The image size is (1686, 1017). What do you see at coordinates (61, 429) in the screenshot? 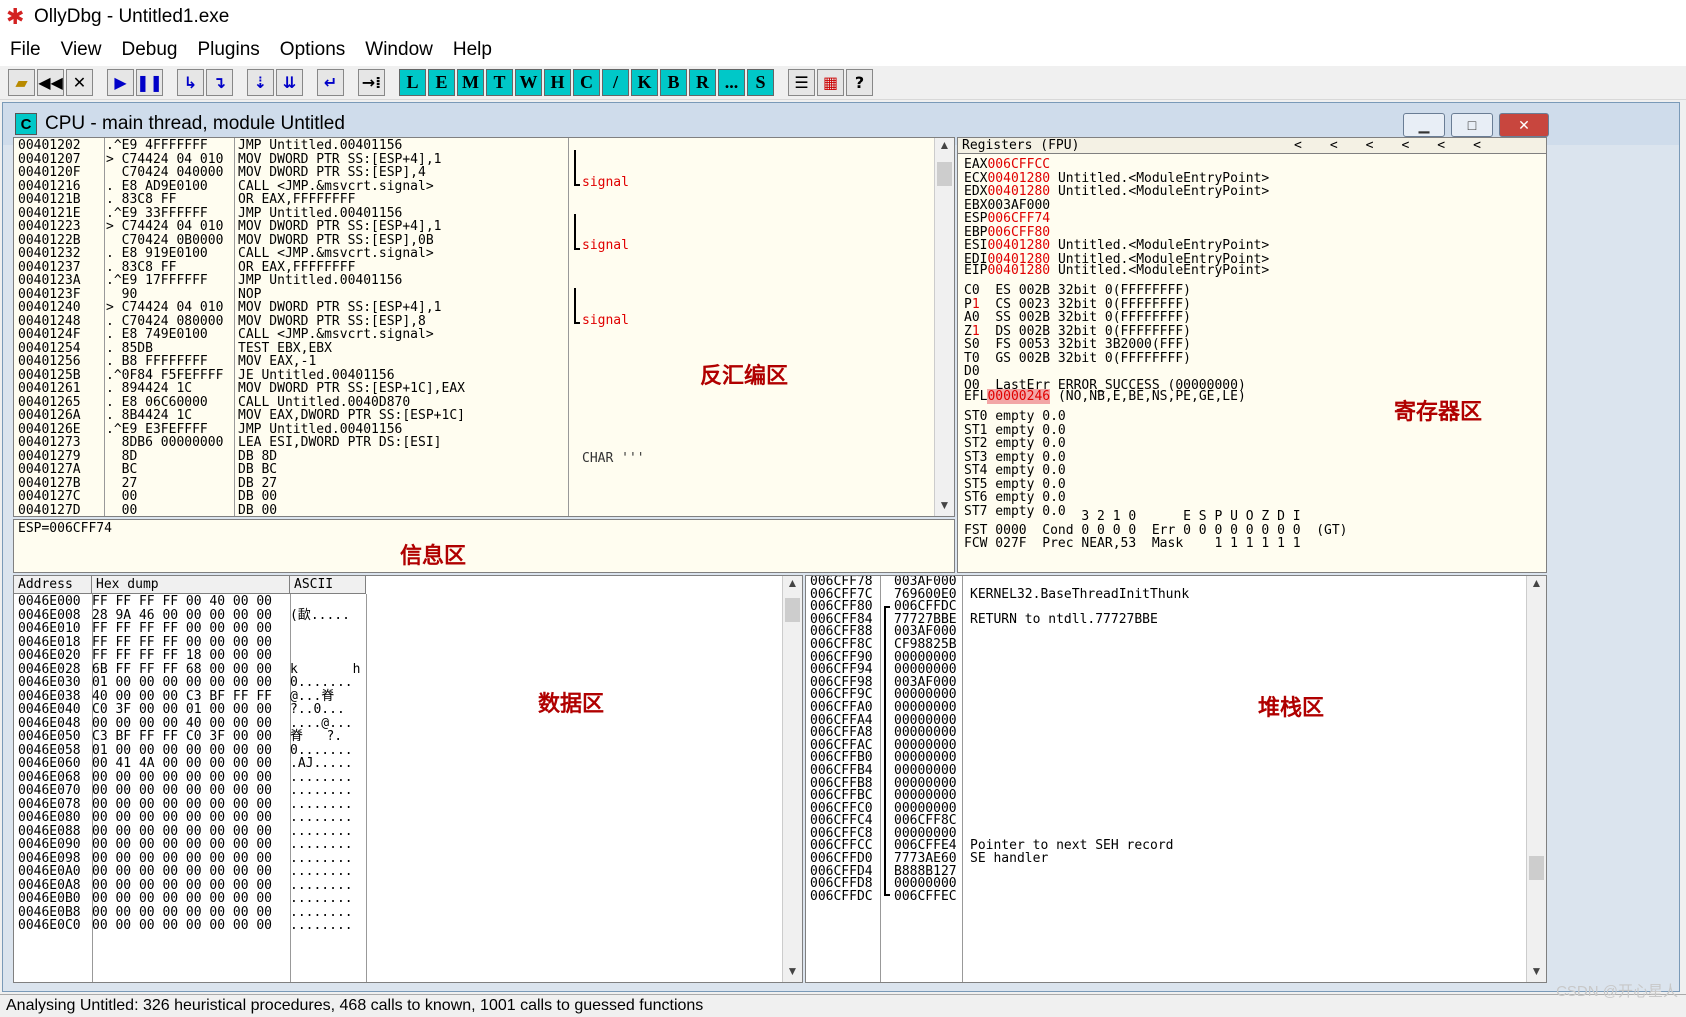
I see `disasm-address: 0040126E` at bounding box center [61, 429].